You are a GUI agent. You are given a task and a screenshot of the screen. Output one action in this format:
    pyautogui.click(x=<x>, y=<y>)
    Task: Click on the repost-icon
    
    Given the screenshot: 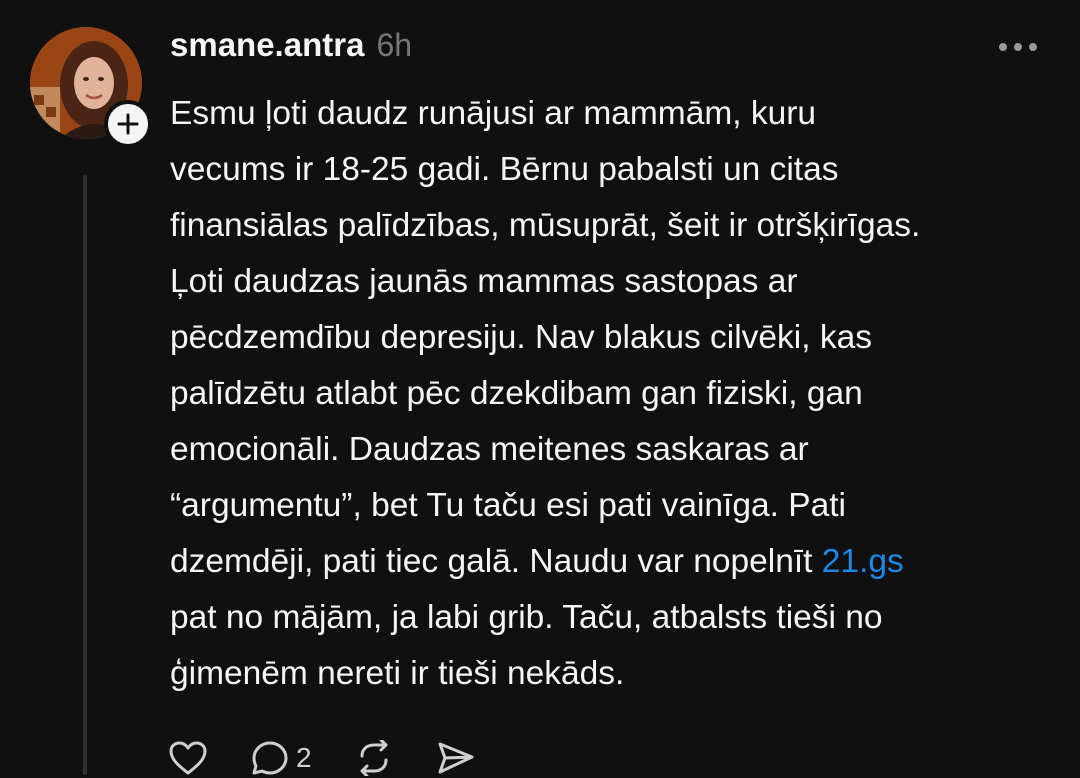 What is the action you would take?
    pyautogui.click(x=374, y=758)
    